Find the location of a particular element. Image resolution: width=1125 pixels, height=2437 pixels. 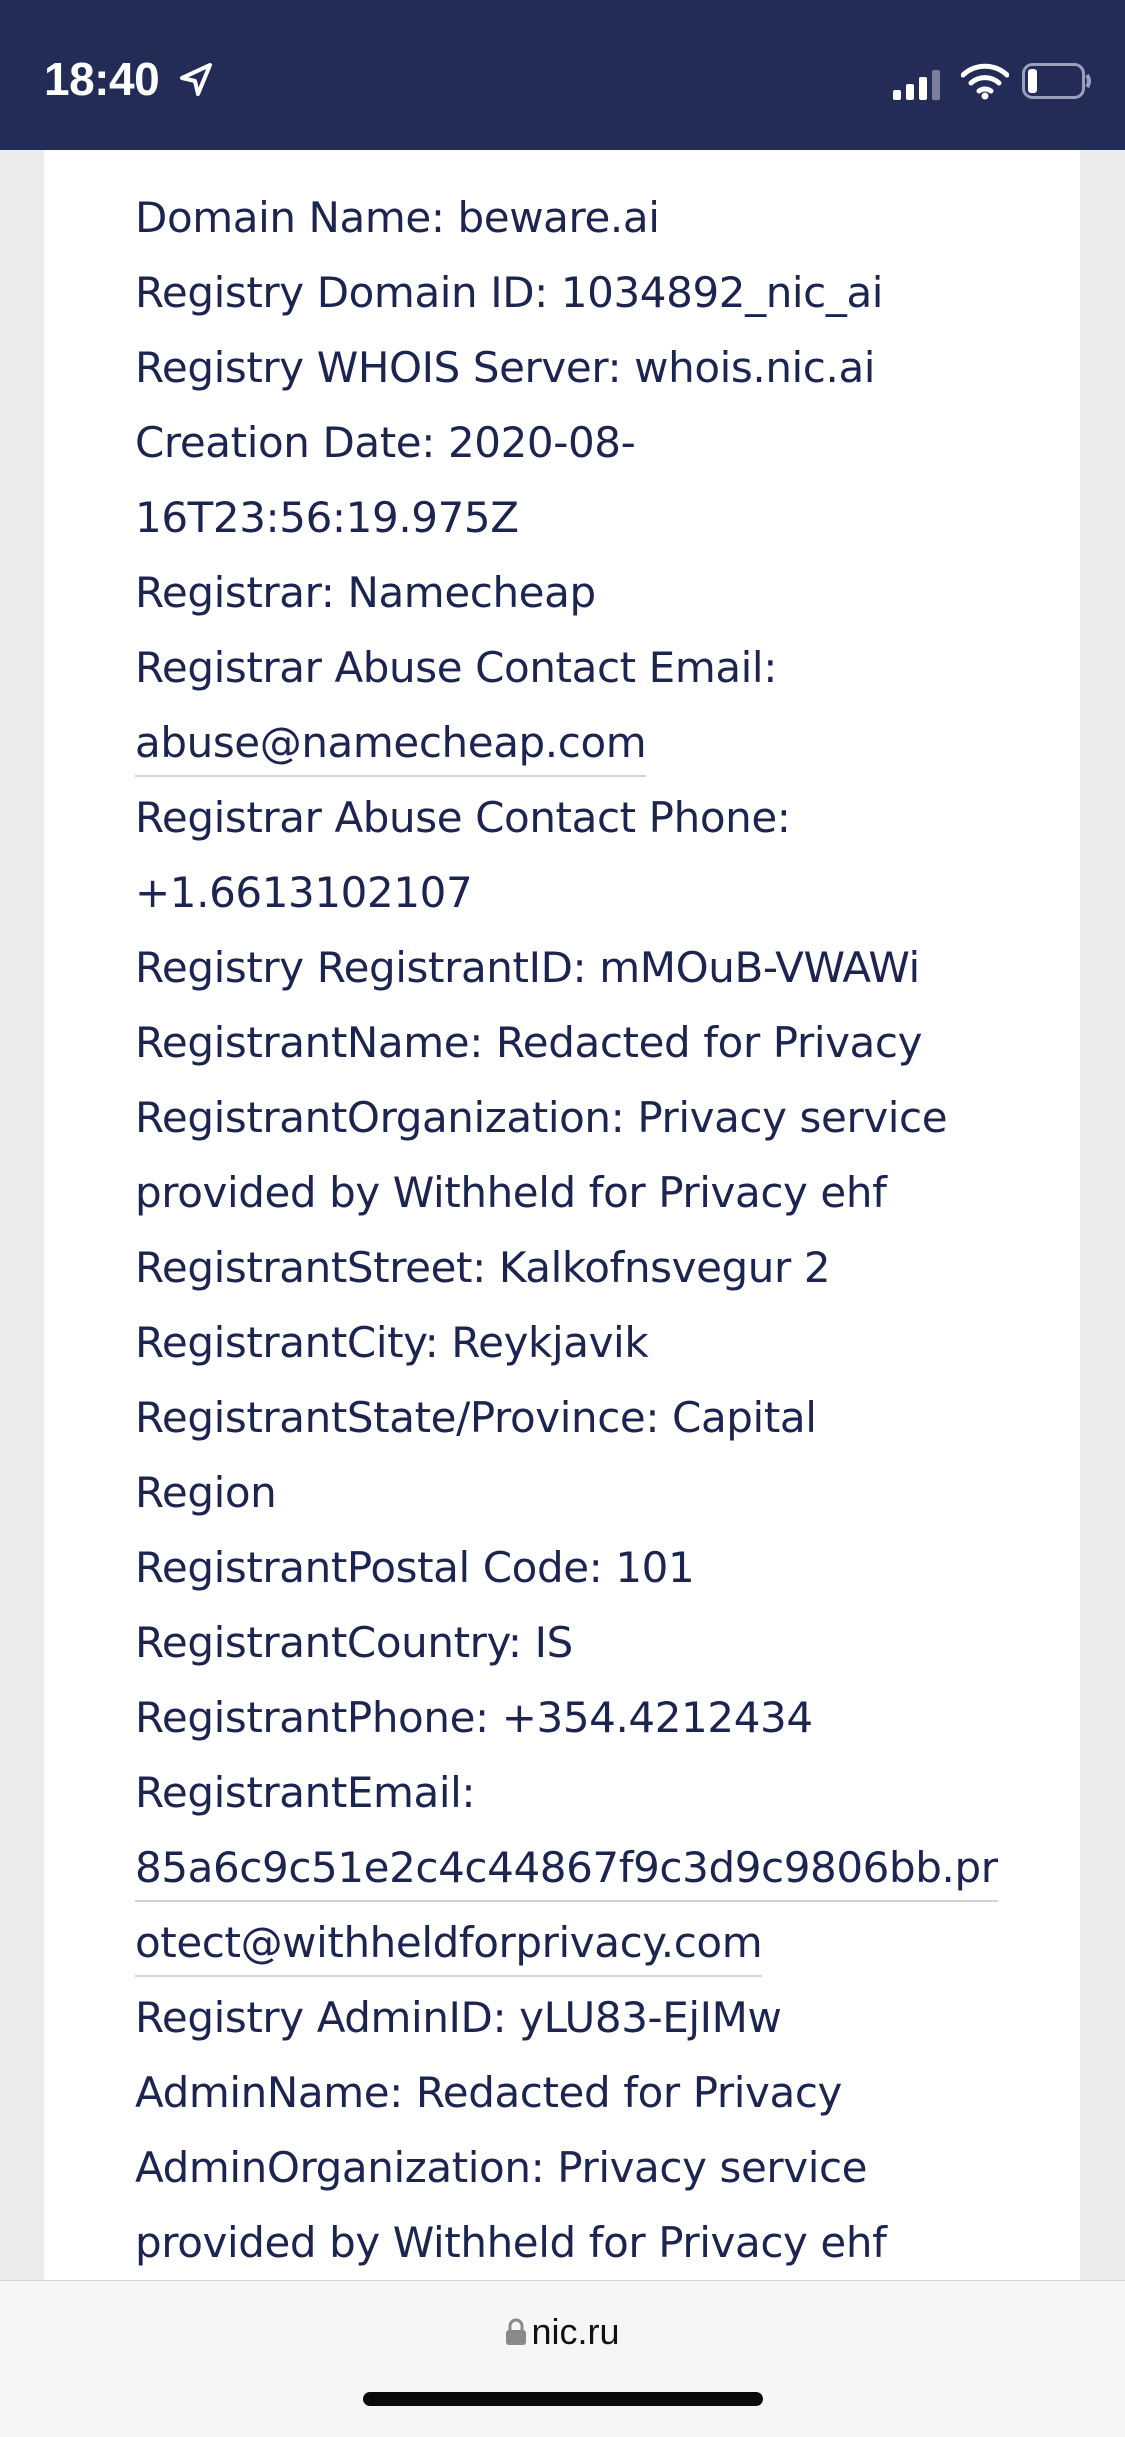

whois-line: Registry Domain ID: 1034892_nic_ai is located at coordinates (509, 292).